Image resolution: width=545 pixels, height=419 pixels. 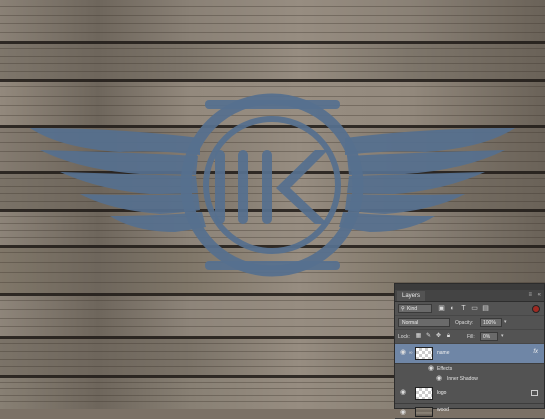 I want to click on lock-transparency-icon: ▦, so click(x=418, y=336).